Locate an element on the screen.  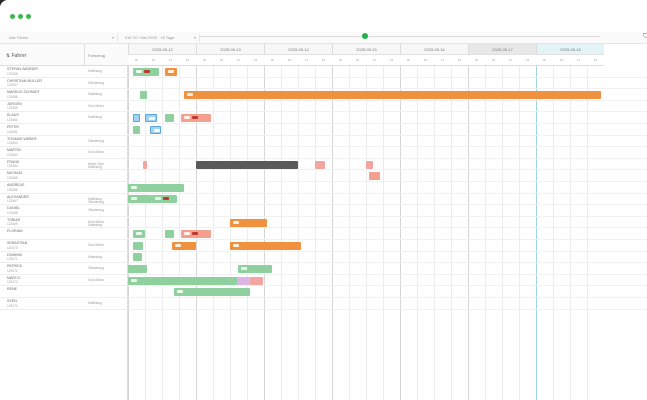
driver-id: 123472 is located at coordinates (12, 270).